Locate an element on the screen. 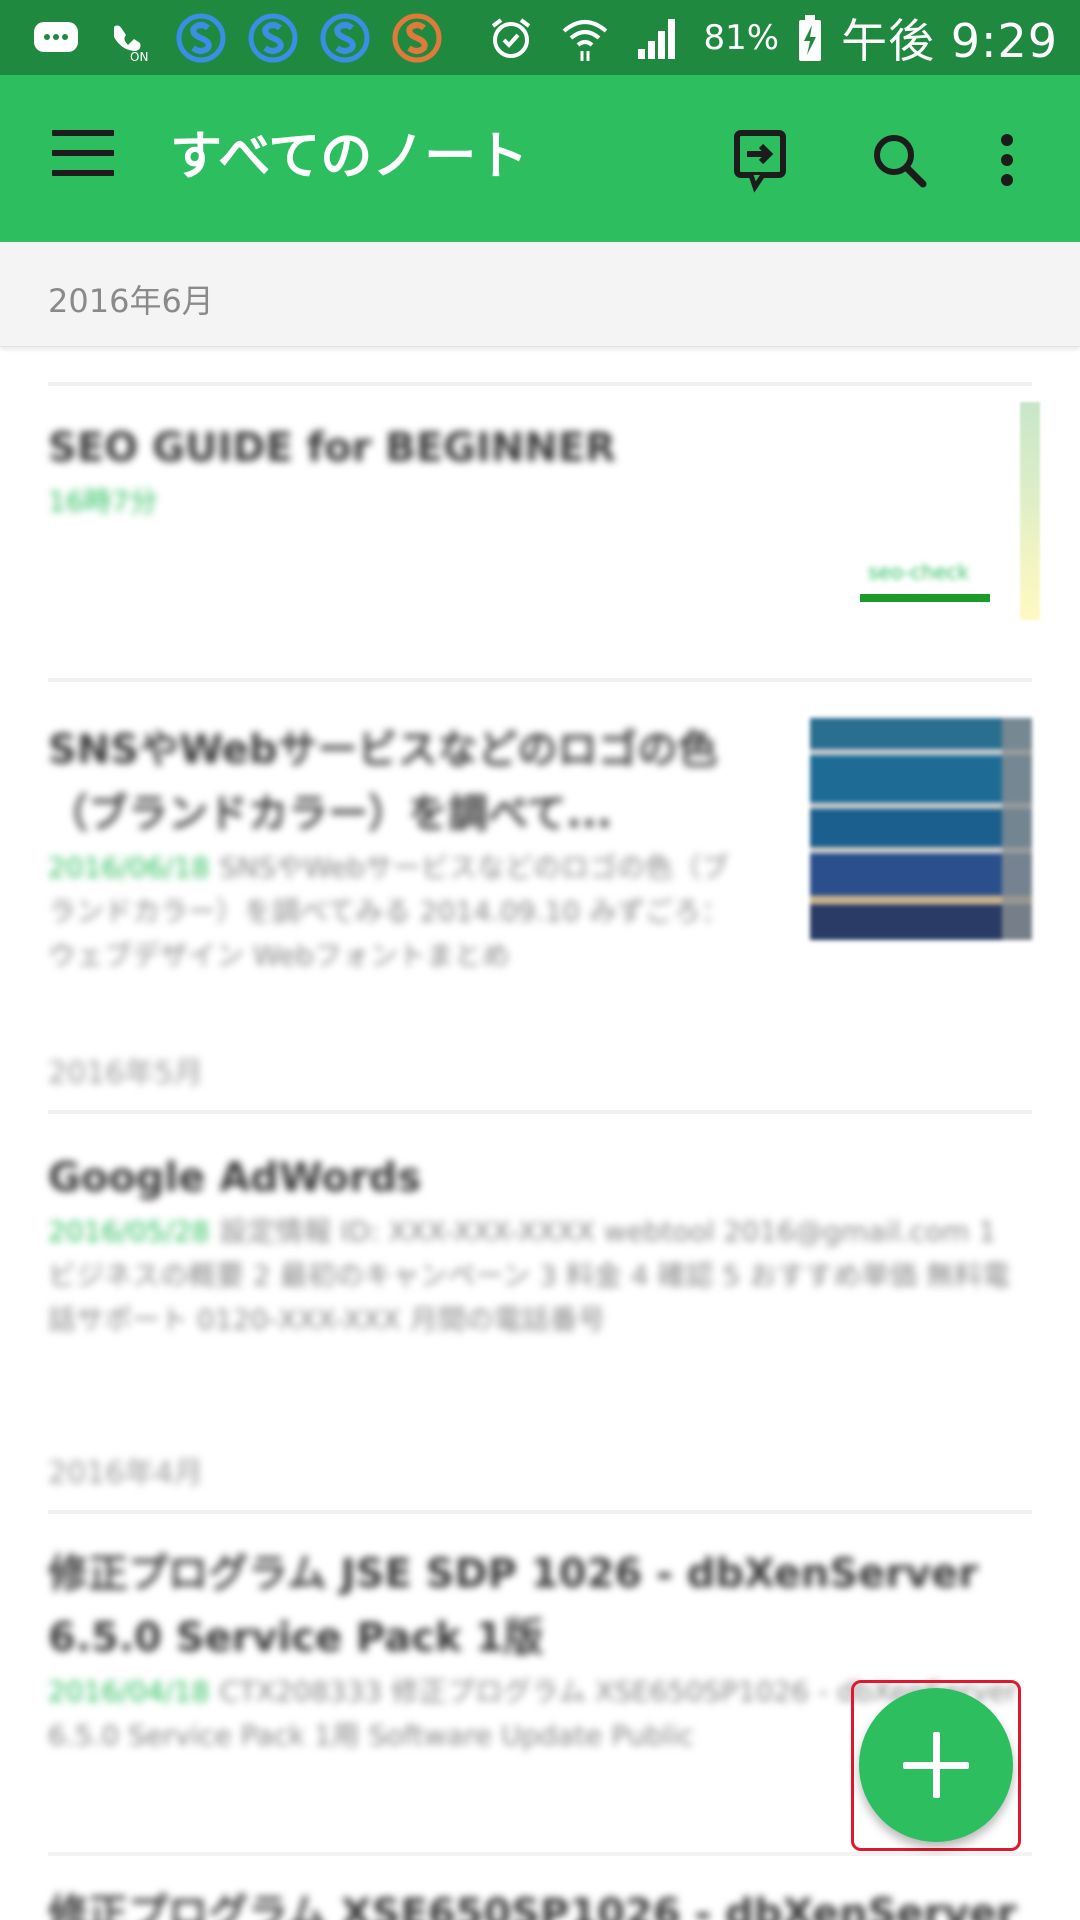 The height and width of the screenshot is (1920, 1080). section-date: 2016年4月 is located at coordinates (126, 1473).